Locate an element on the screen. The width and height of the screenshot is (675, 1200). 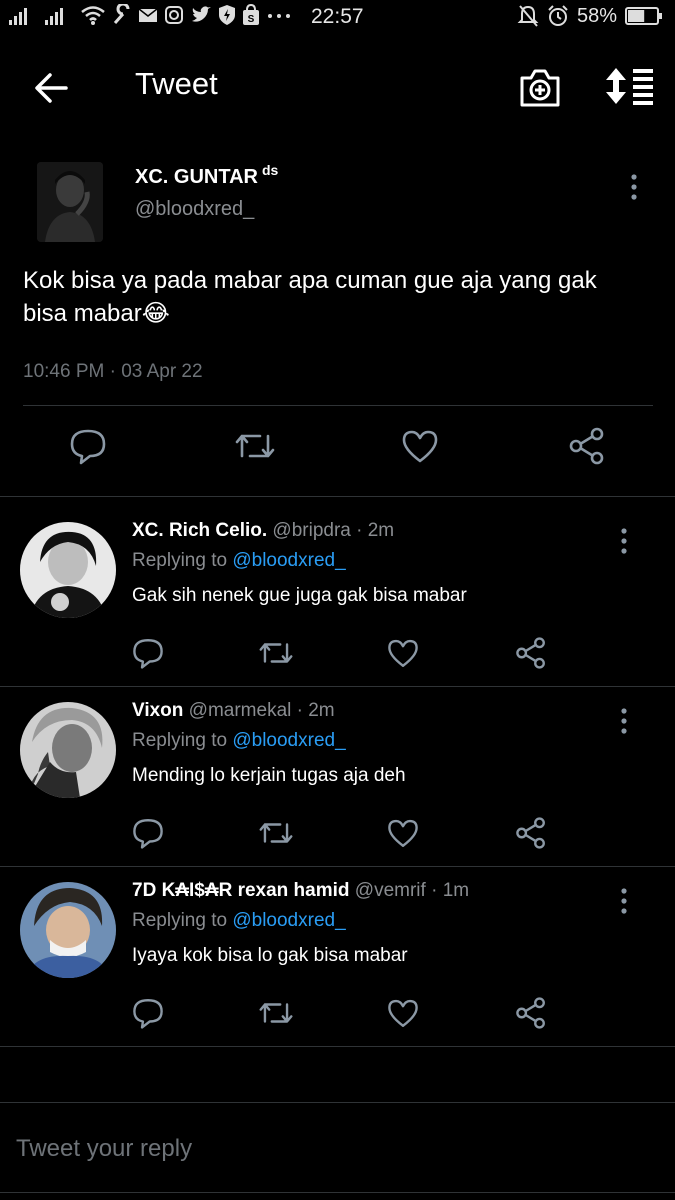
status-time: 22:57 is located at coordinates (337, 16).